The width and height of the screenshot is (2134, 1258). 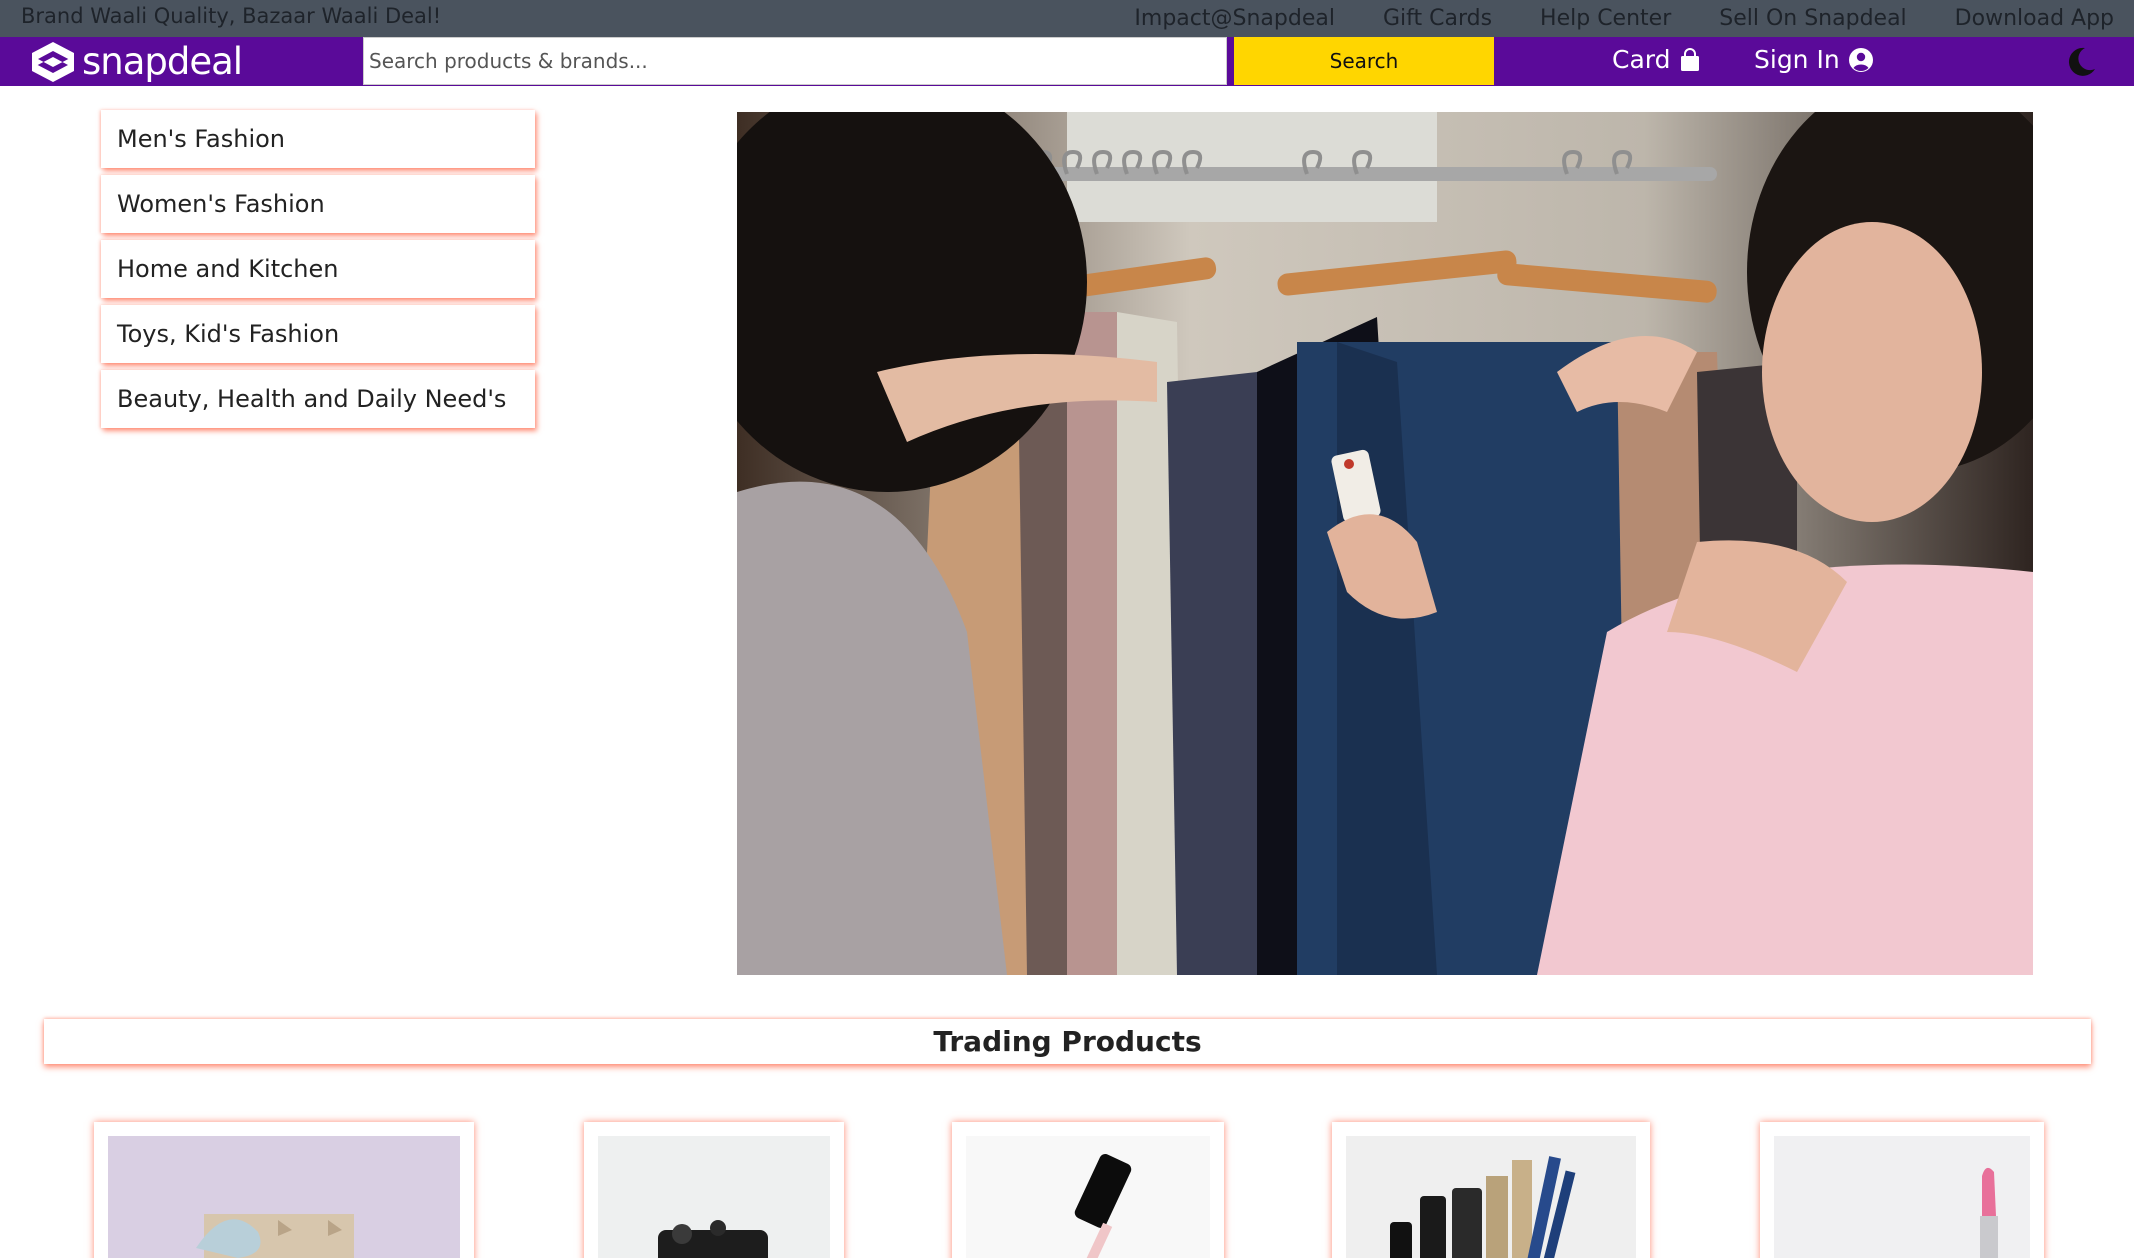 I want to click on product-image-makeup-kit, so click(x=1491, y=1197).